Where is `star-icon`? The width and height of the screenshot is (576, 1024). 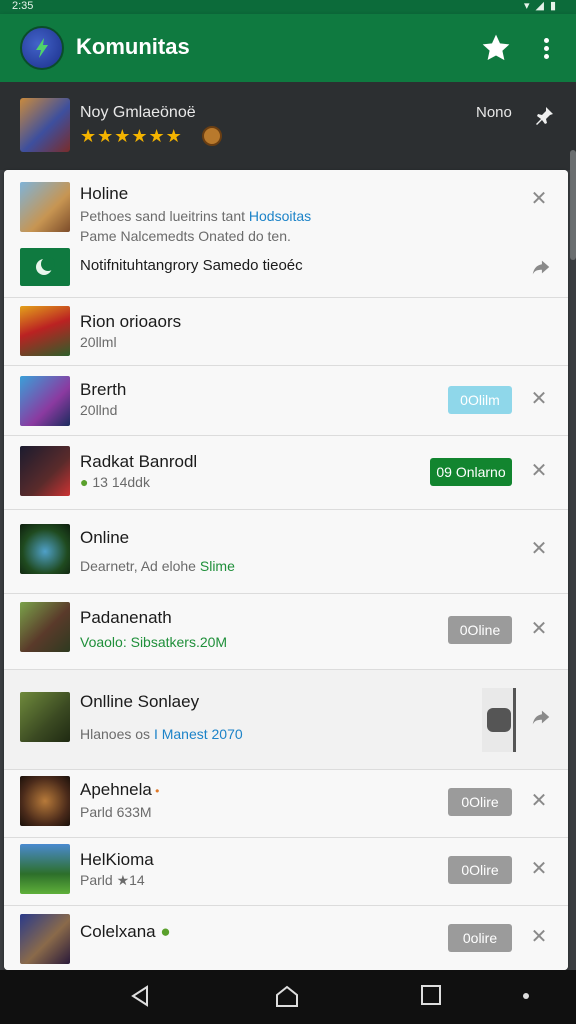
star-icon is located at coordinates (496, 47).